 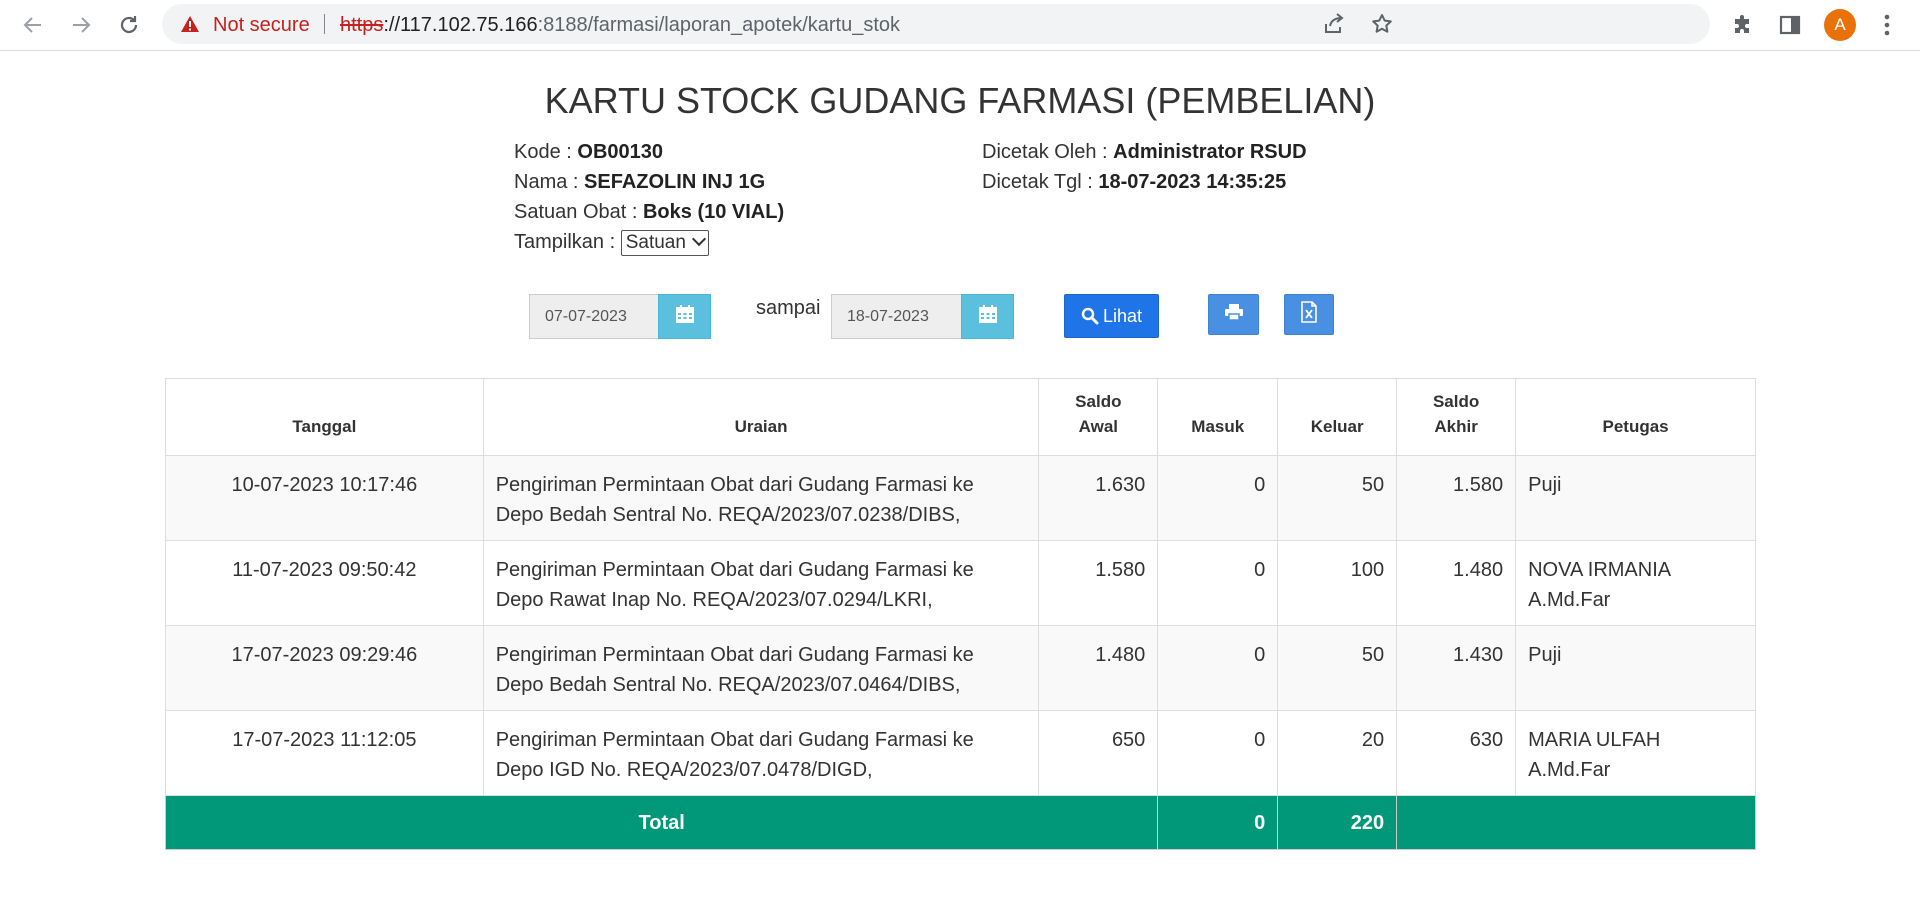 What do you see at coordinates (1337, 417) in the screenshot?
I see `col-header-keluar: Keluar` at bounding box center [1337, 417].